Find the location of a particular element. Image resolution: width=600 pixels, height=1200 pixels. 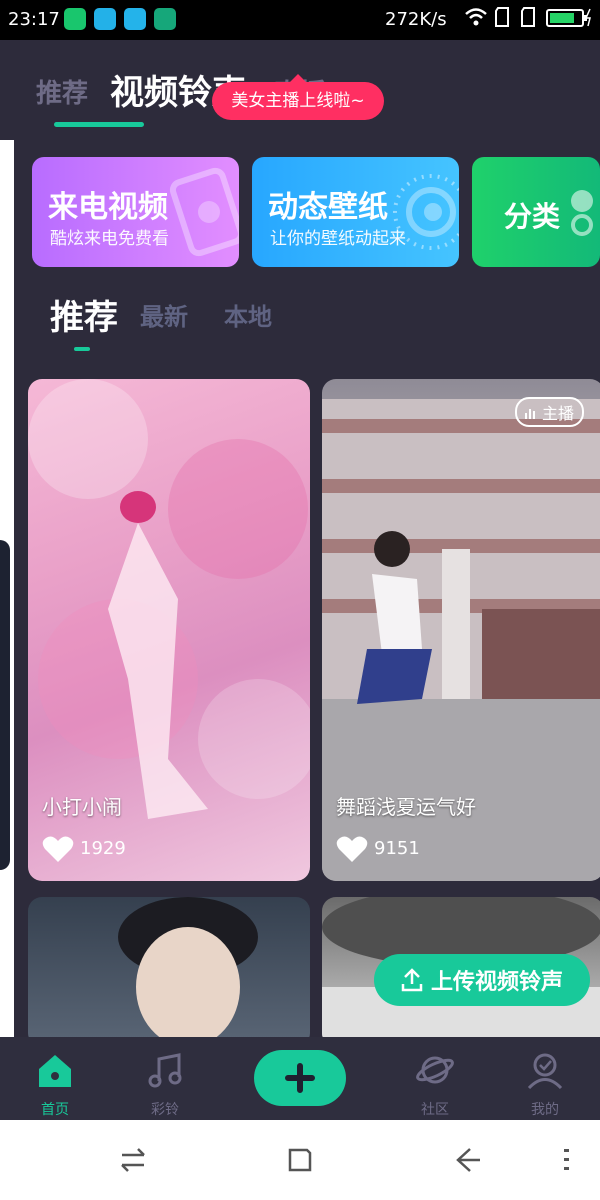

video-likes: 9151 is located at coordinates (378, 849).